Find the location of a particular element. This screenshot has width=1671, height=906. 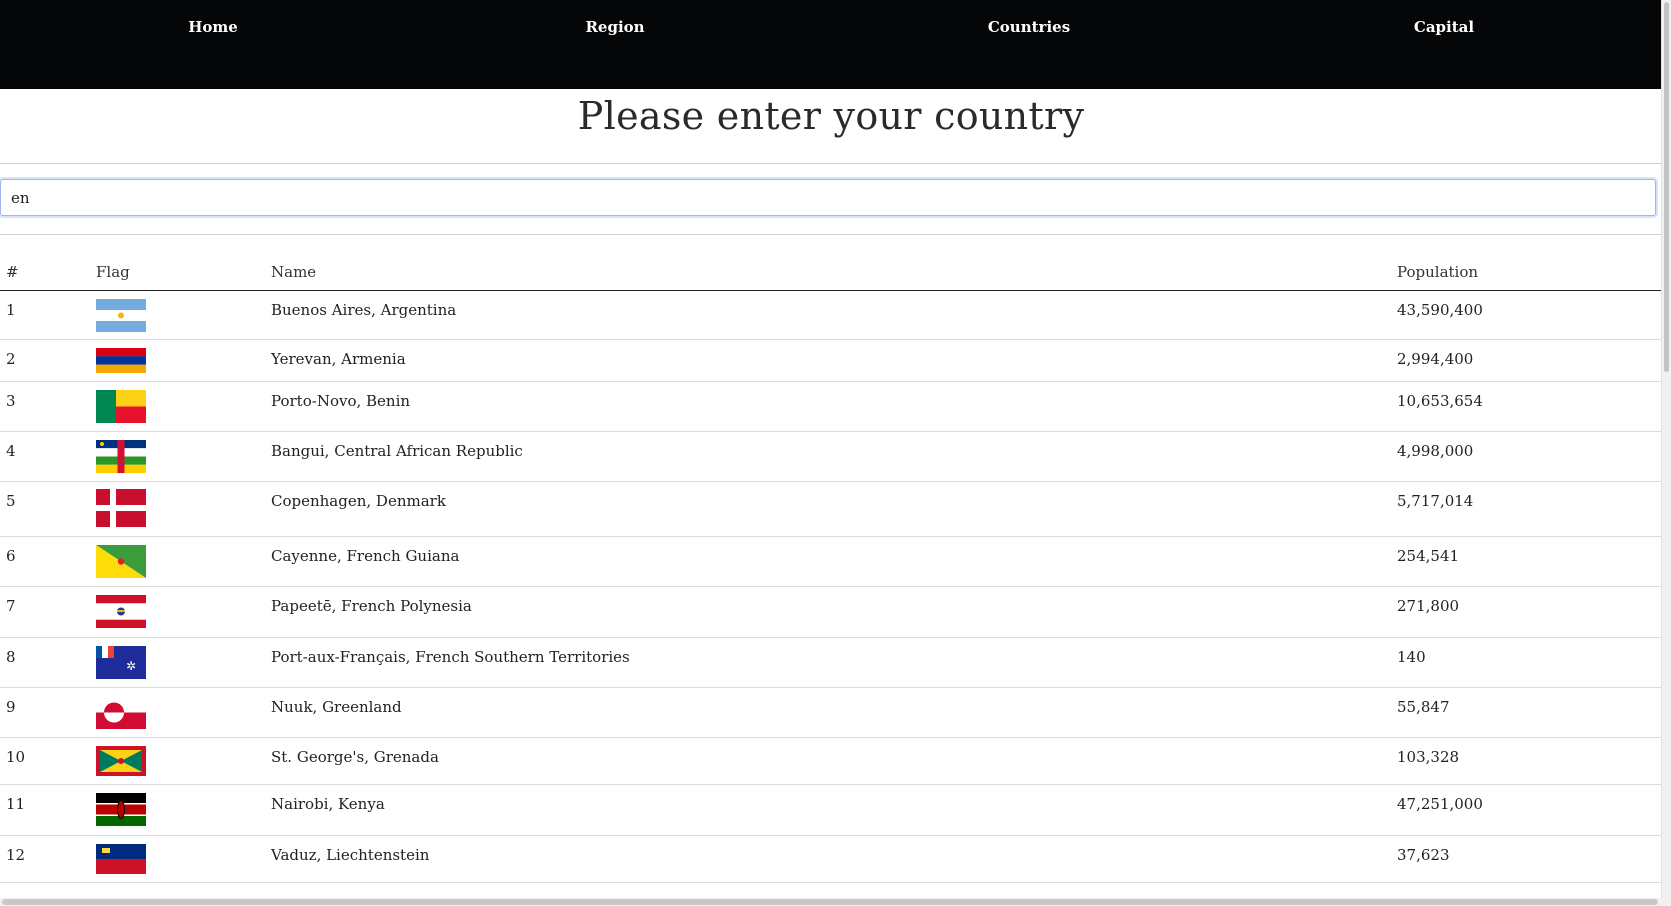

row-name: St. George's, Grenada is located at coordinates (355, 757).